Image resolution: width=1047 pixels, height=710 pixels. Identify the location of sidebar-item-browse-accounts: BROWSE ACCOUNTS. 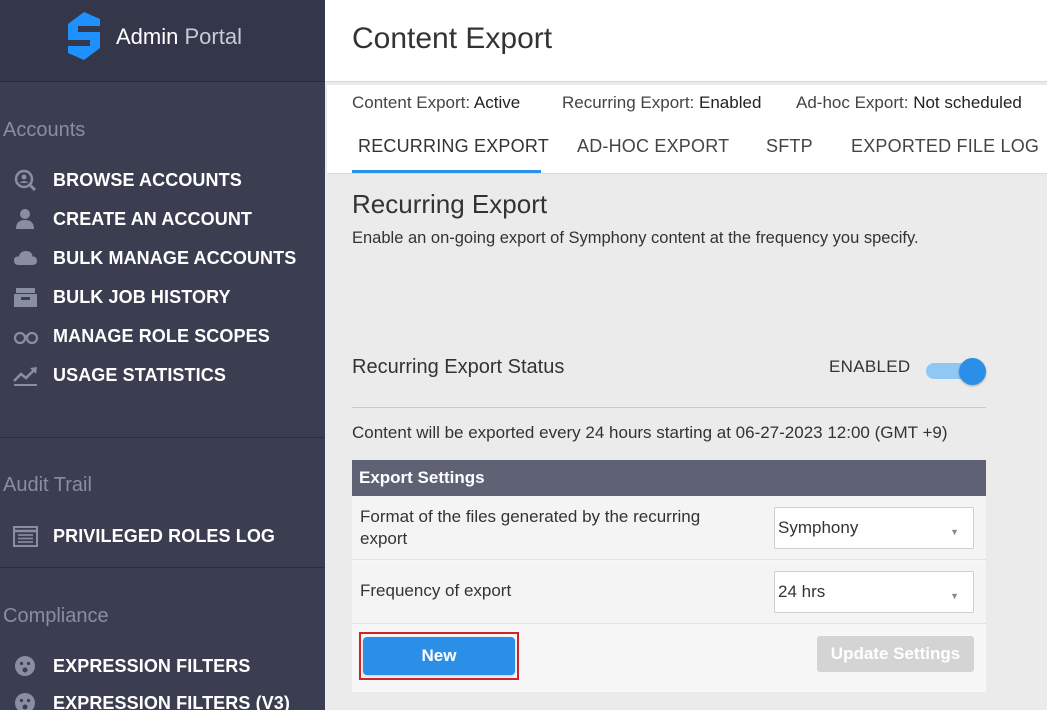
(162, 180).